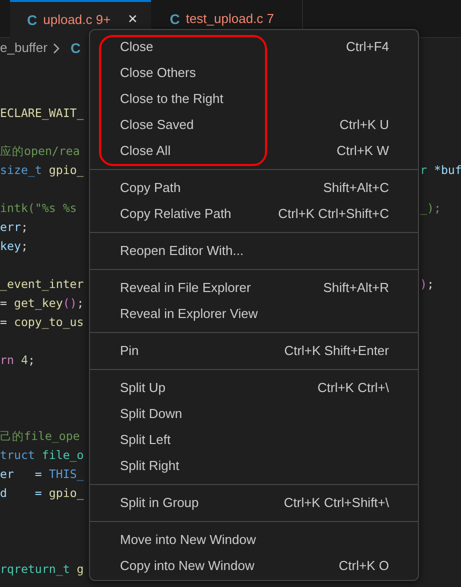  What do you see at coordinates (254, 466) in the screenshot?
I see `menu-item: Split Right` at bounding box center [254, 466].